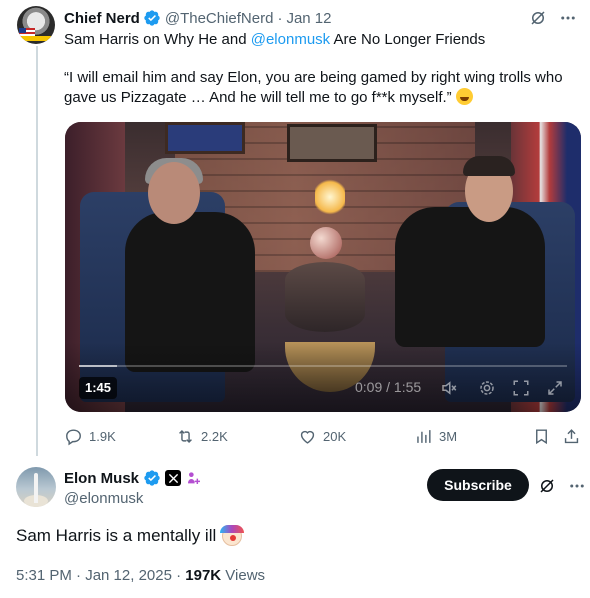 The width and height of the screenshot is (590, 598). Describe the element at coordinates (335, 436) in the screenshot. I see `like-count: 20K` at that location.